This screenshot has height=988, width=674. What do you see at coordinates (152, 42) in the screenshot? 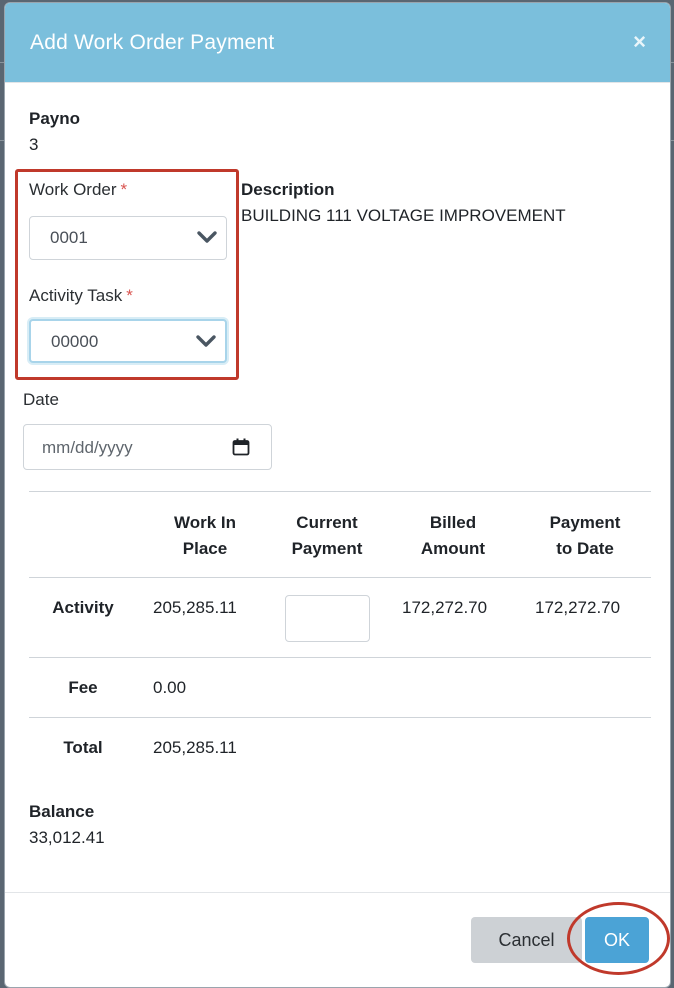
I see `modal-title: Add Work Order Payment` at bounding box center [152, 42].